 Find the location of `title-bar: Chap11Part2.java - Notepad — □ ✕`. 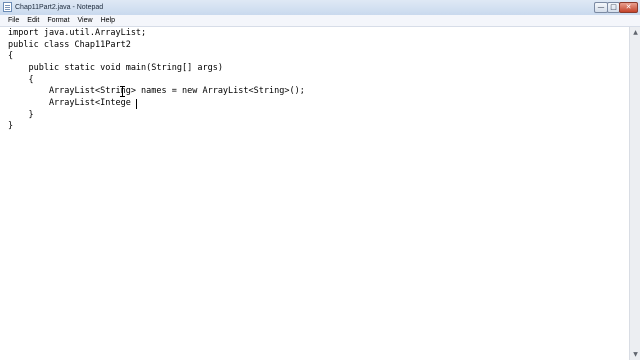

title-bar: Chap11Part2.java - Notepad — □ ✕ is located at coordinates (320, 8).